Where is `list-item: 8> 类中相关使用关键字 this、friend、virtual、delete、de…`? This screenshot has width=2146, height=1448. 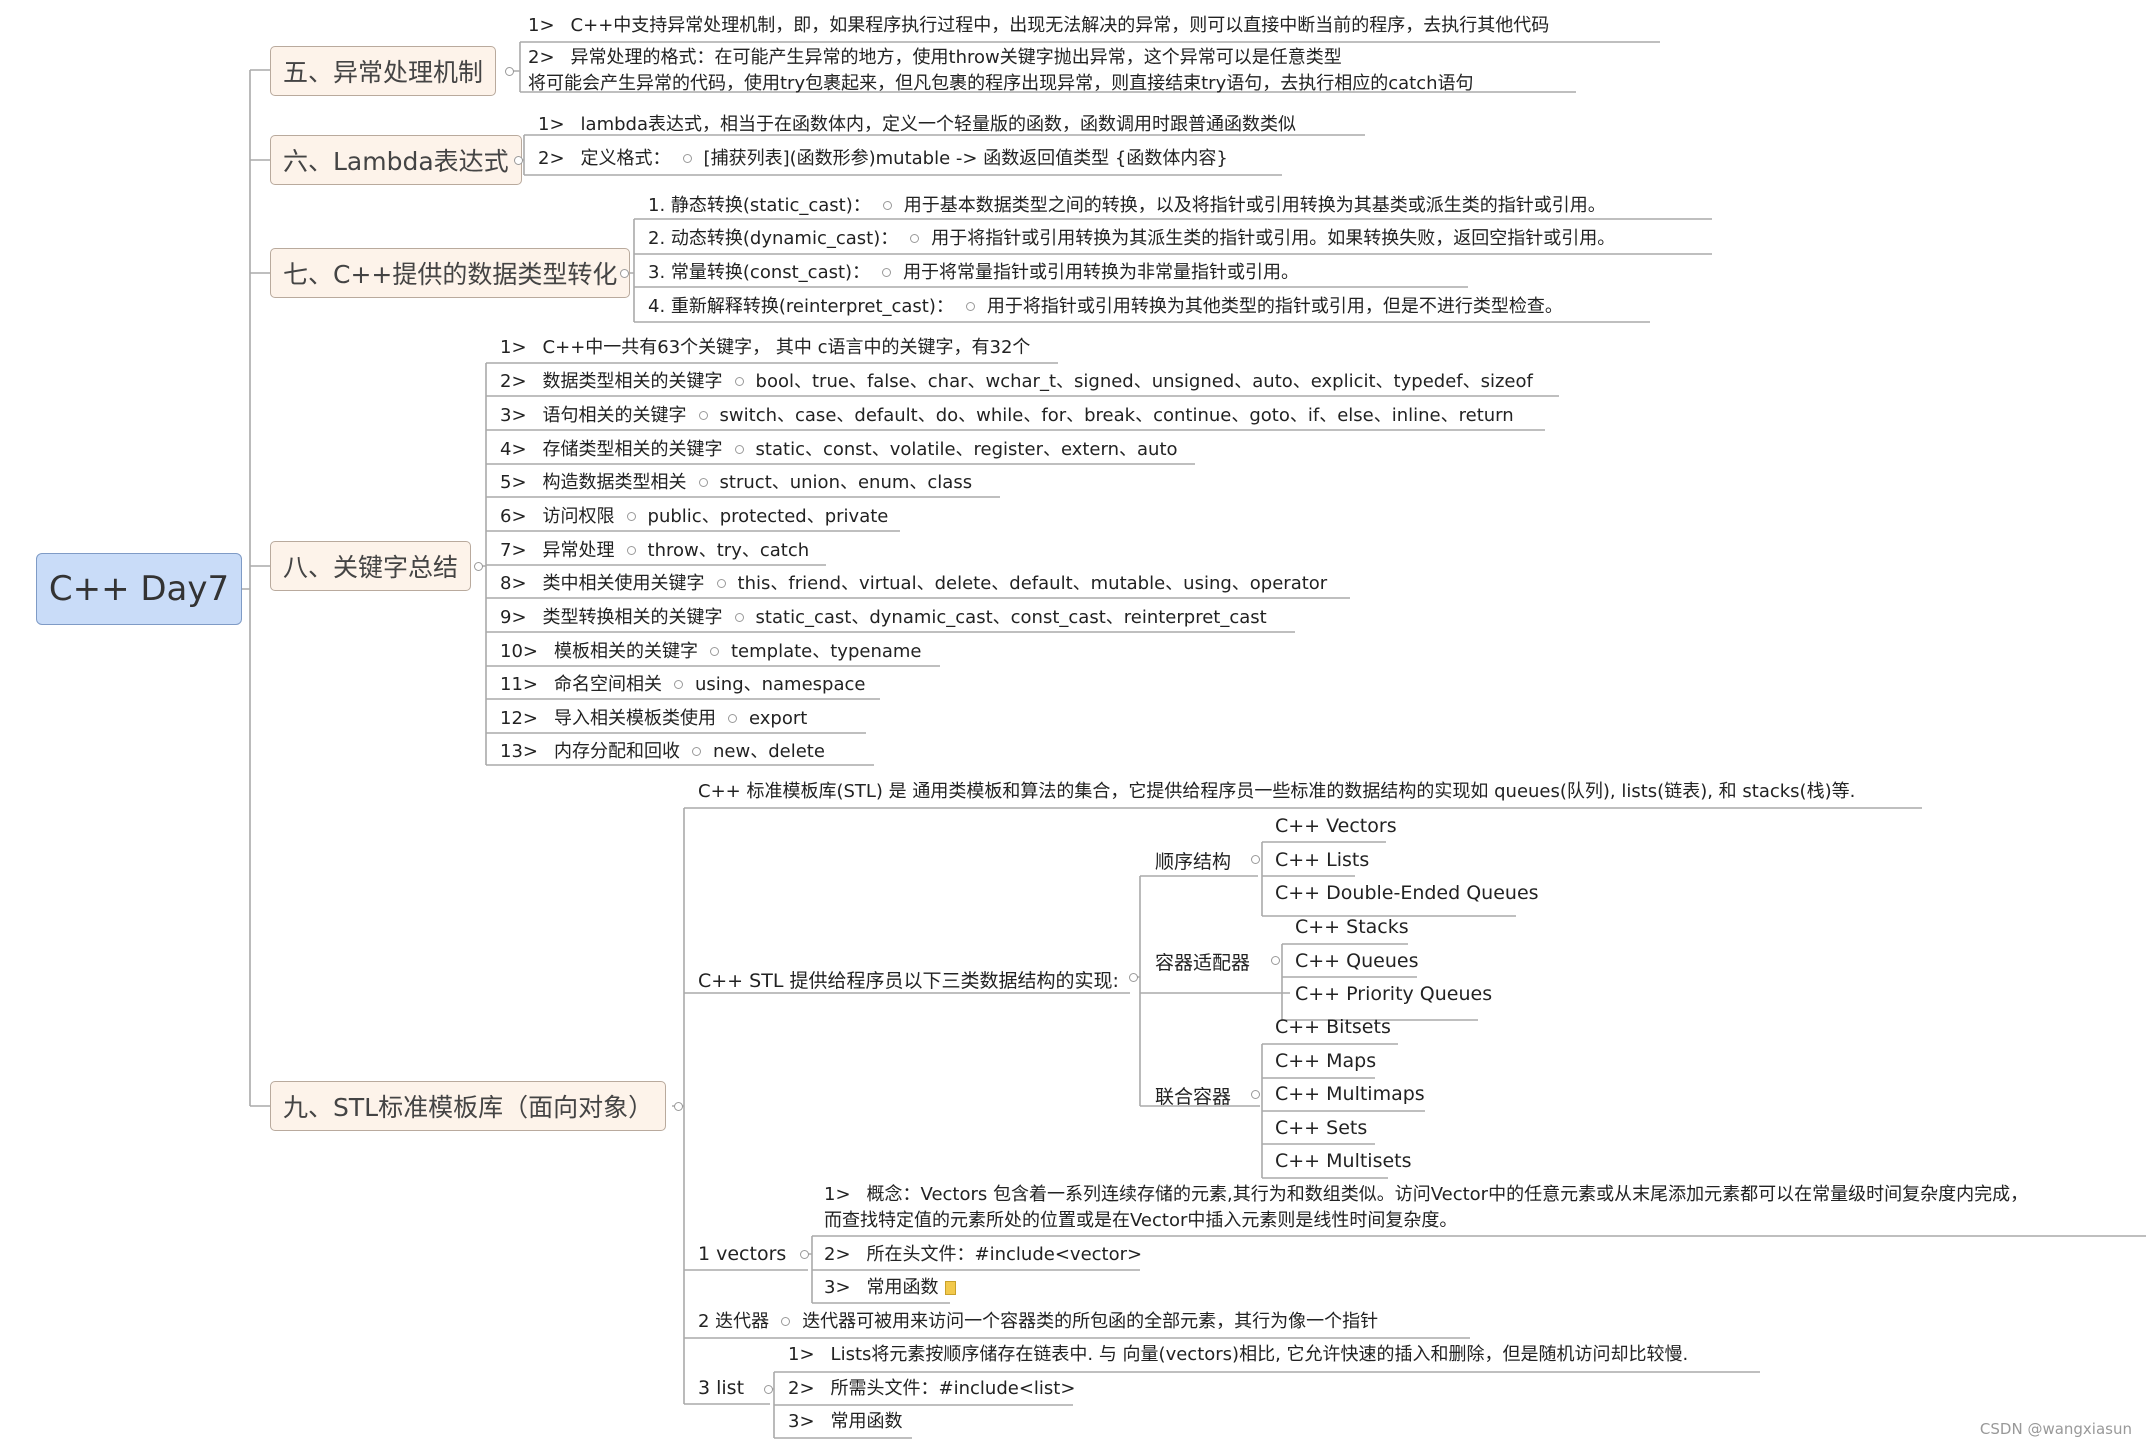 list-item: 8> 类中相关使用关键字 this、friend、virtual、delete、de… is located at coordinates (914, 583).